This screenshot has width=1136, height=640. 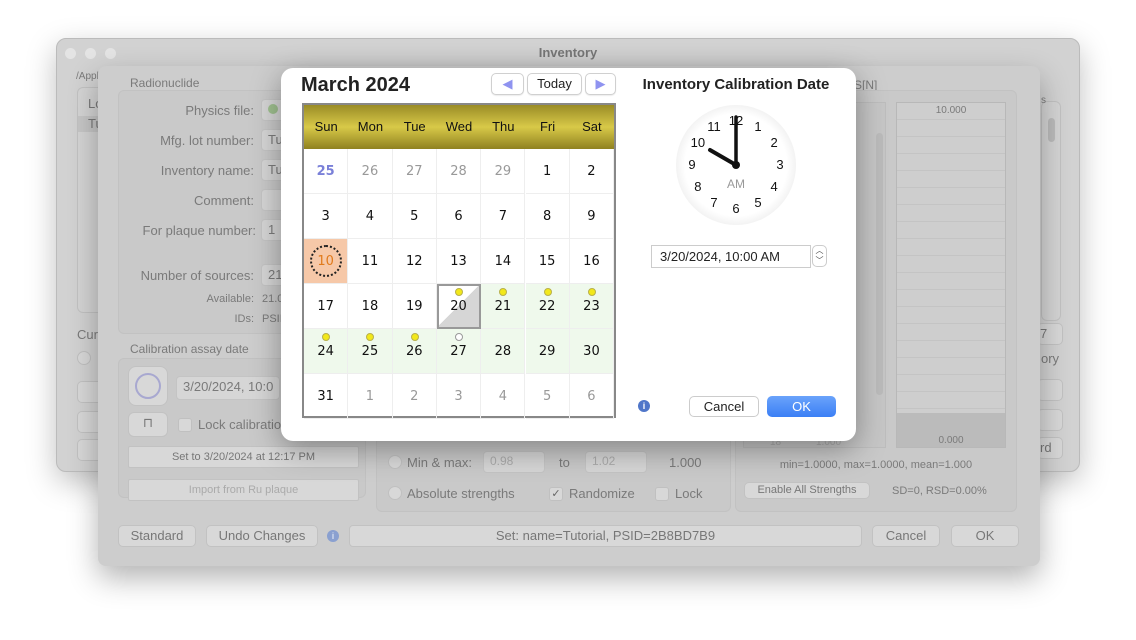 What do you see at coordinates (731, 256) in the screenshot?
I see `datetime-field: 3/20/2024, 10:00 AM` at bounding box center [731, 256].